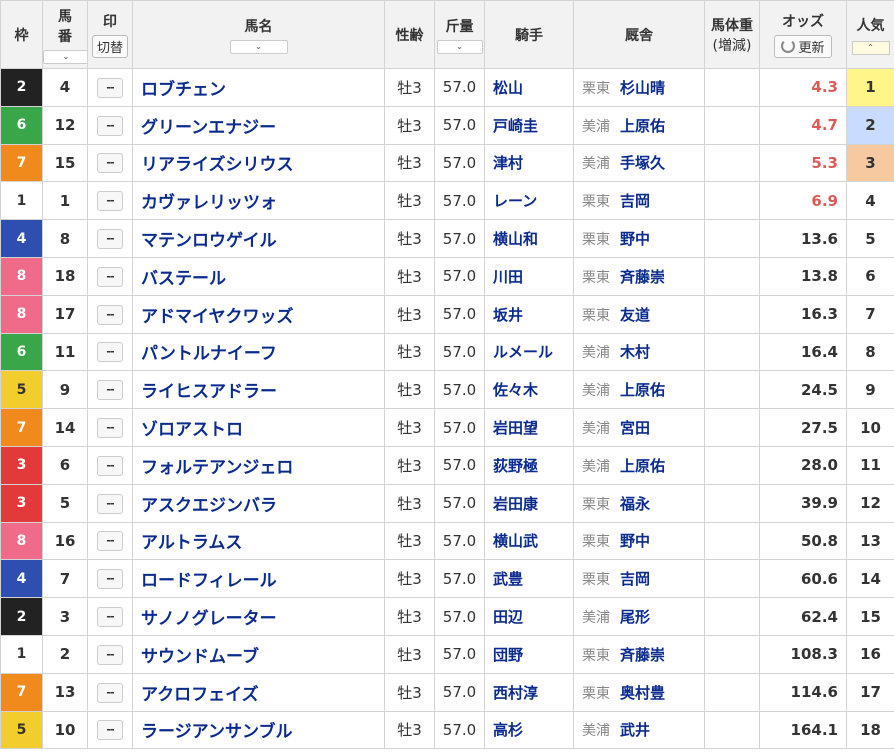 This screenshot has height=752, width=894. I want to click on trainer-link: 福永, so click(635, 504).